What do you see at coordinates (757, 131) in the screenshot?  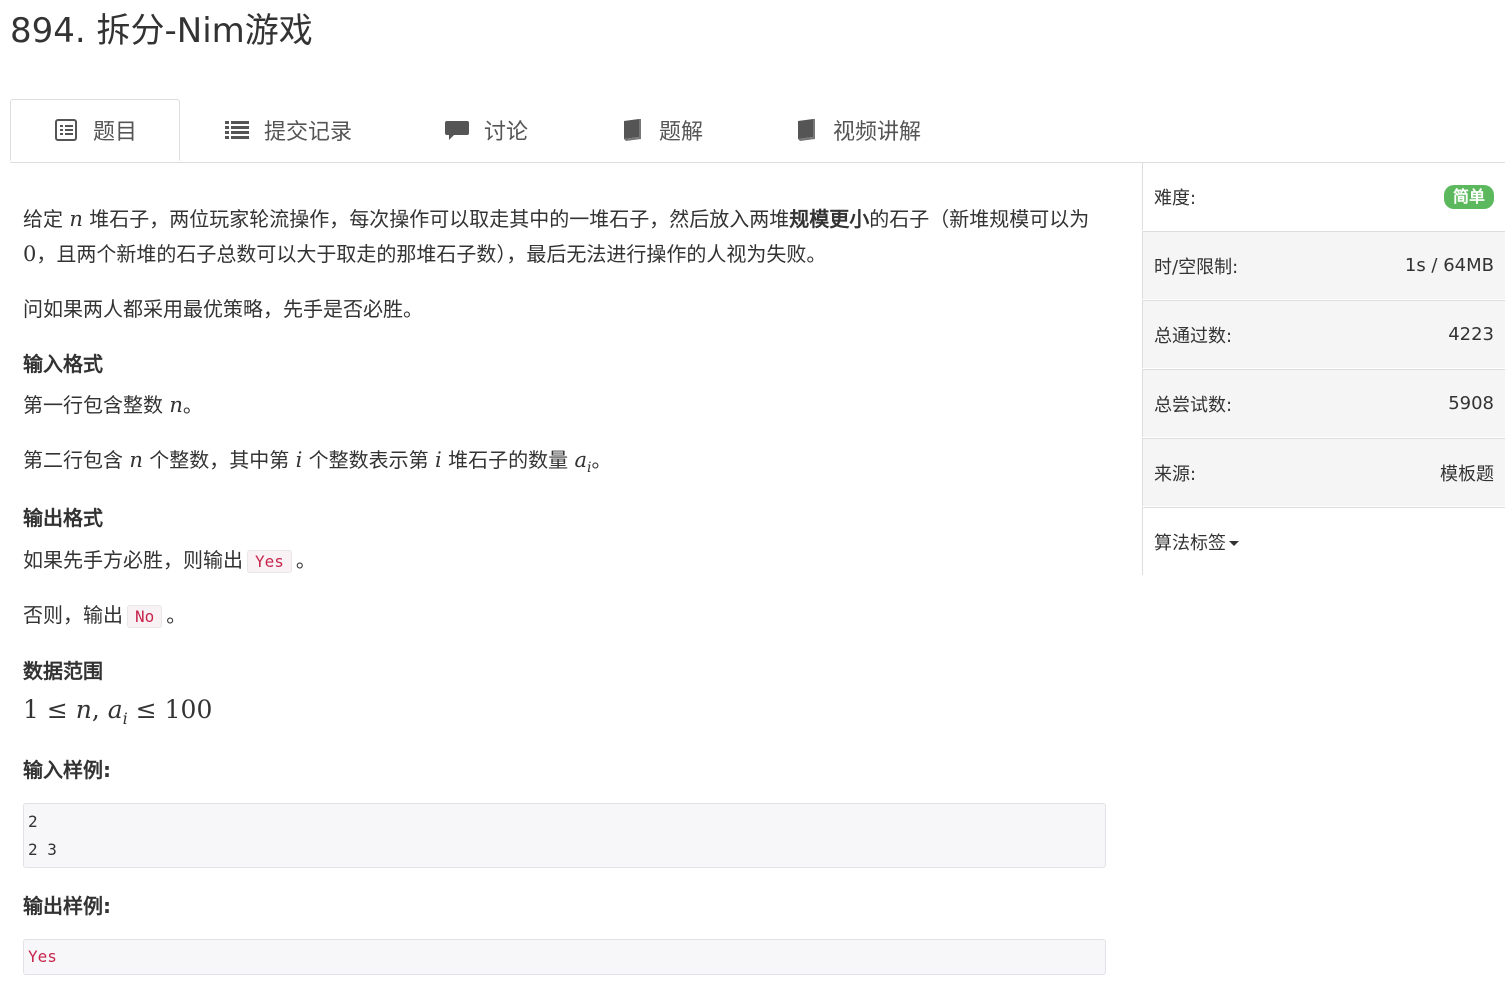 I see `problem-tabs: 题目 提交记录 讨论 题解 视频讲解` at bounding box center [757, 131].